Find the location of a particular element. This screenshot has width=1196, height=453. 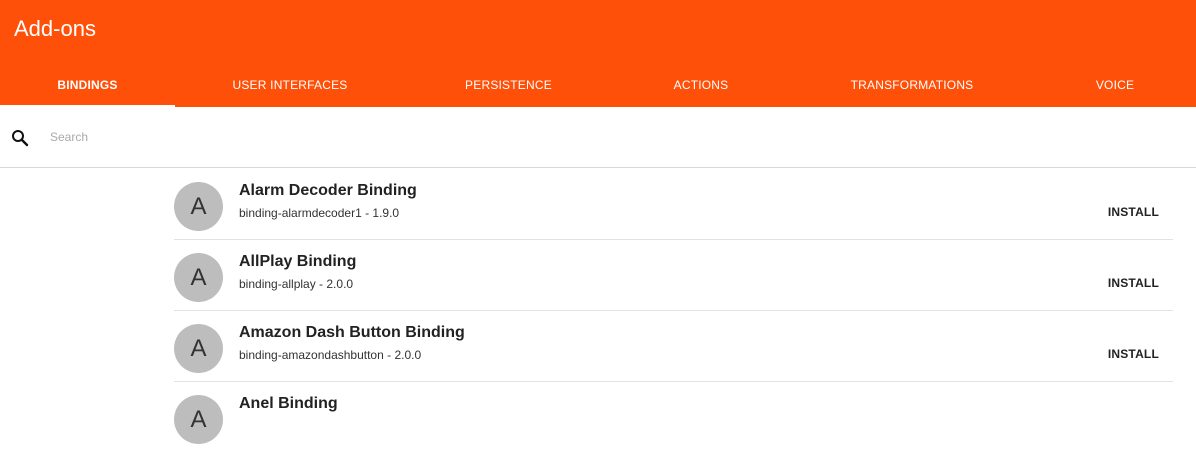

addon-title: AllPlay Binding is located at coordinates (298, 261).